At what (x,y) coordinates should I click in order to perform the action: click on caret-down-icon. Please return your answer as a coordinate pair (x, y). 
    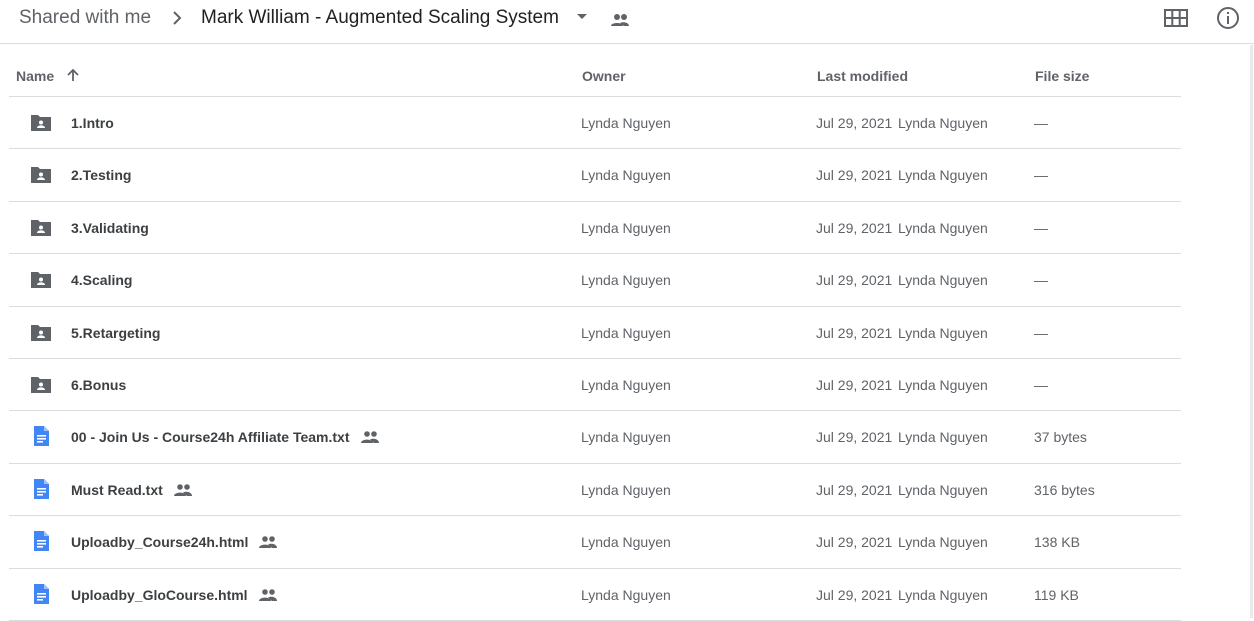
    Looking at the image, I should click on (582, 16).